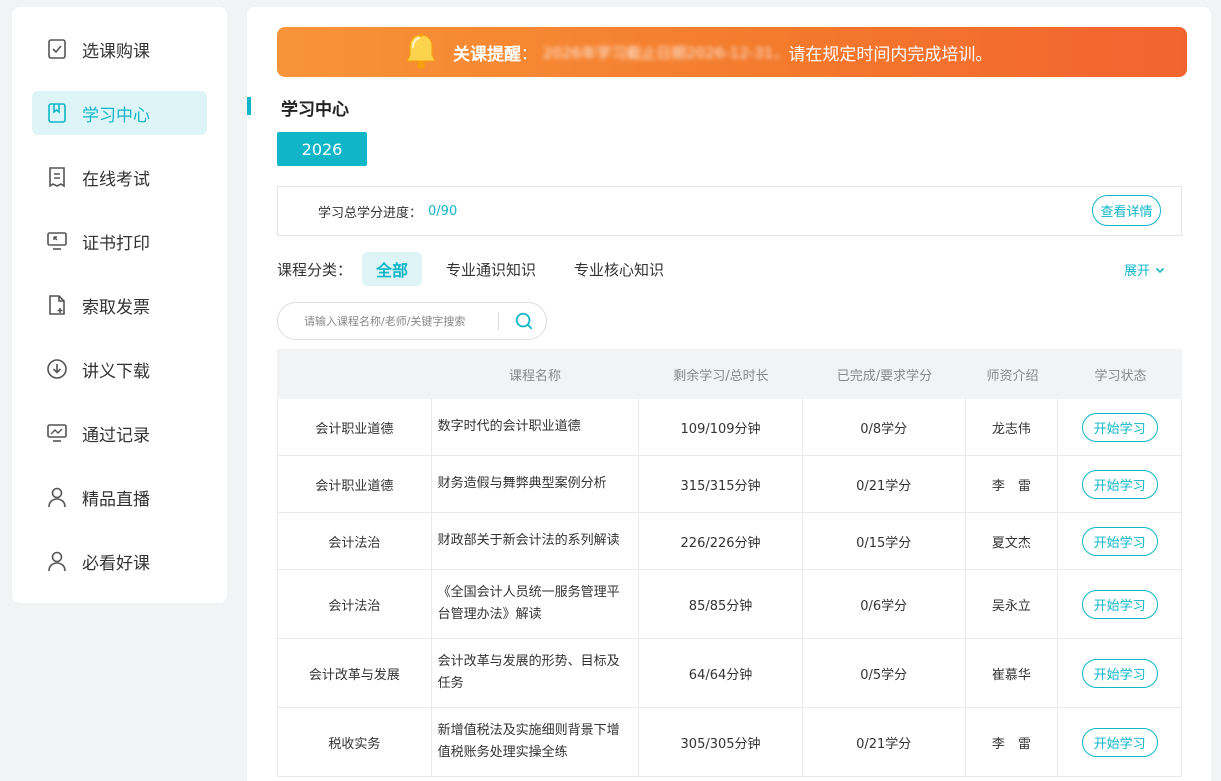 Image resolution: width=1221 pixels, height=781 pixels. Describe the element at coordinates (119, 433) in the screenshot. I see `sidebar-item-pass-record: 通过记录` at that location.